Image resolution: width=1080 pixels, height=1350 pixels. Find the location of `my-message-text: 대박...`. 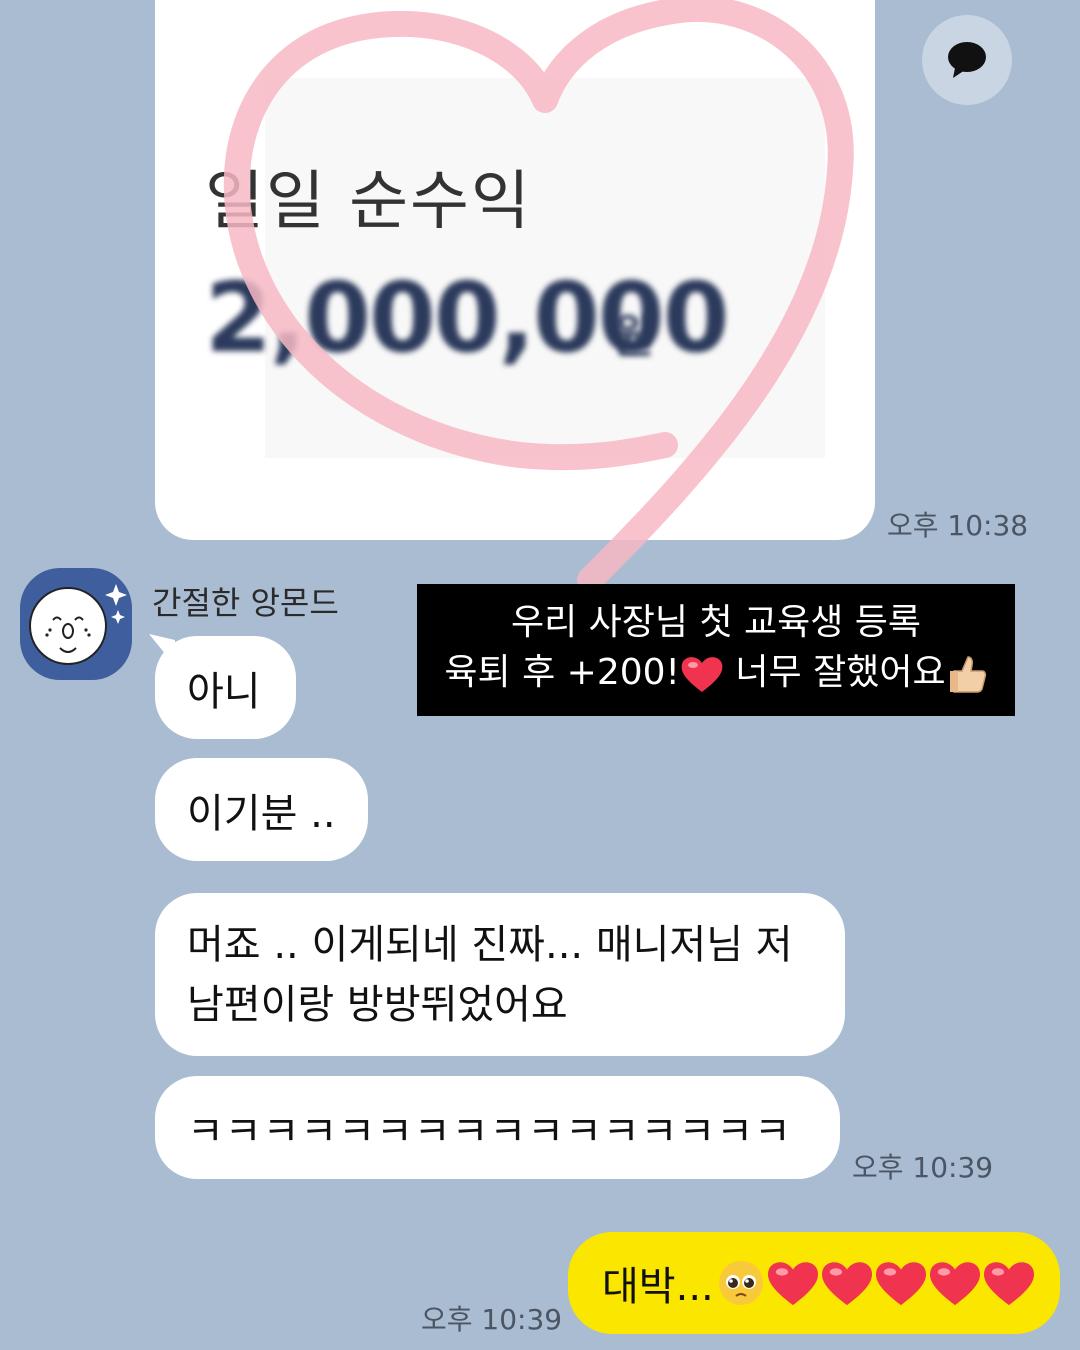

my-message-text: 대박... is located at coordinates (658, 1287).